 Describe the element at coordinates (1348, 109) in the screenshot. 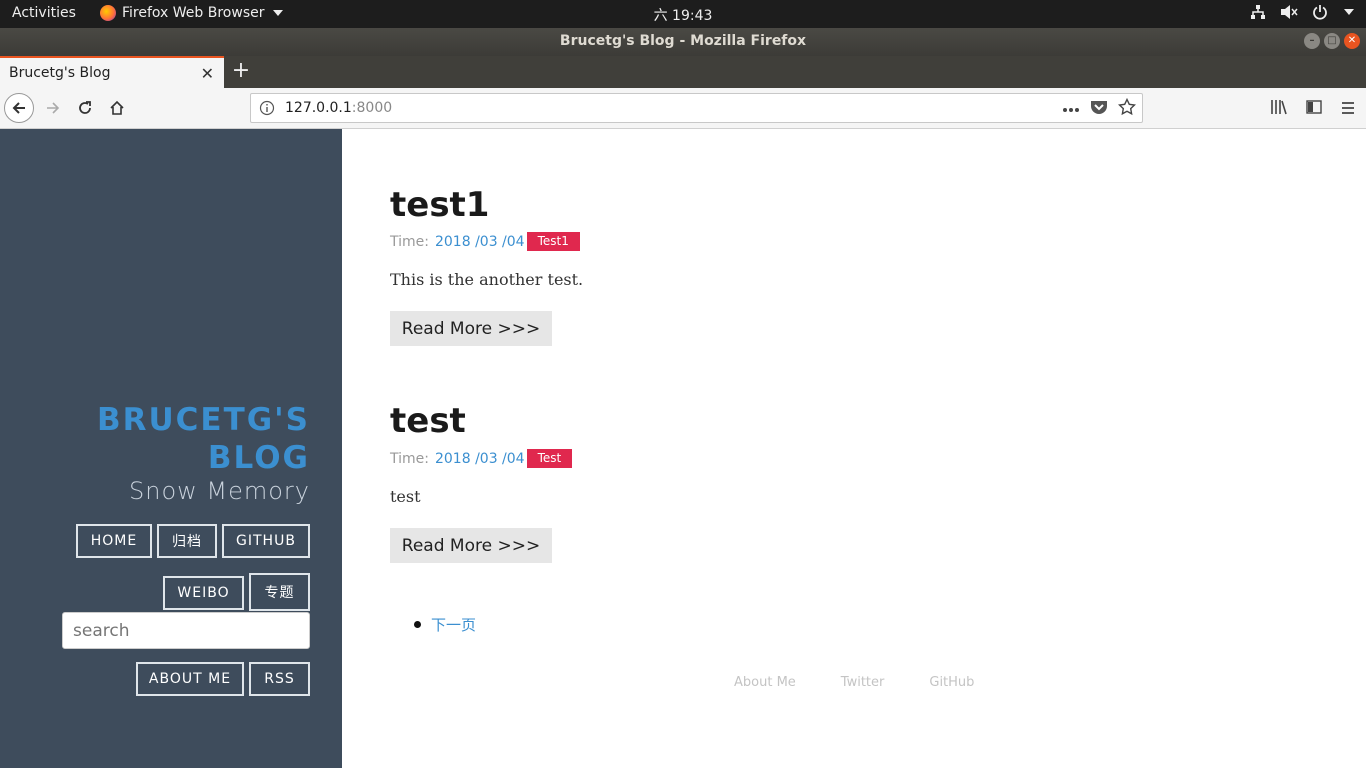

I see `hamburger-menu-icon` at that location.